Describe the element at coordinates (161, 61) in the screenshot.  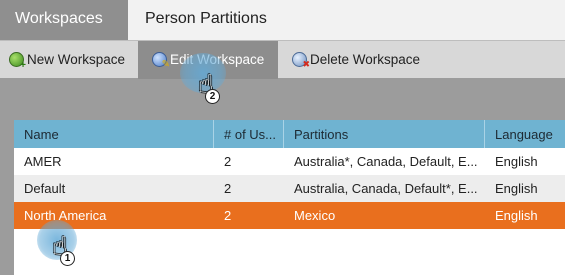
I see `globe-edit-icon` at that location.